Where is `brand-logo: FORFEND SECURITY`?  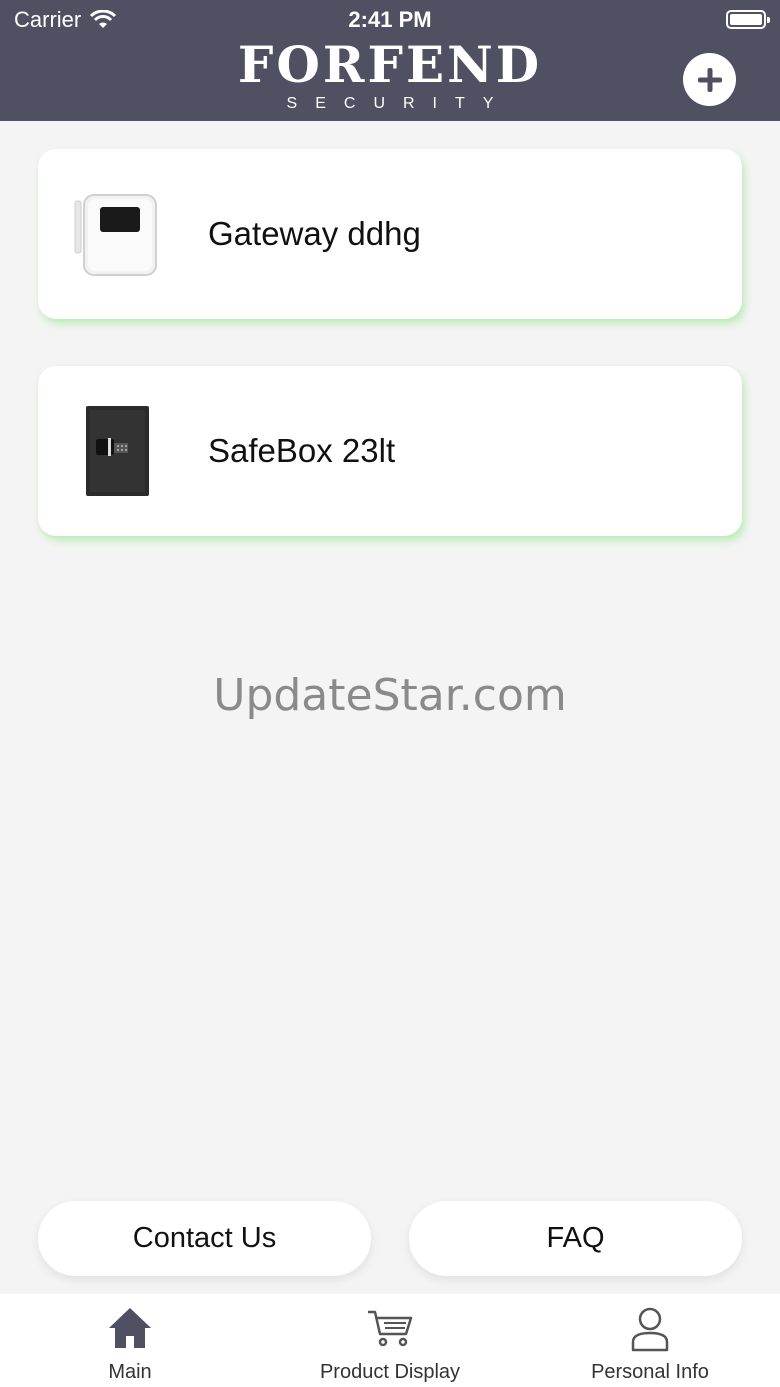 brand-logo: FORFEND SECURITY is located at coordinates (390, 75).